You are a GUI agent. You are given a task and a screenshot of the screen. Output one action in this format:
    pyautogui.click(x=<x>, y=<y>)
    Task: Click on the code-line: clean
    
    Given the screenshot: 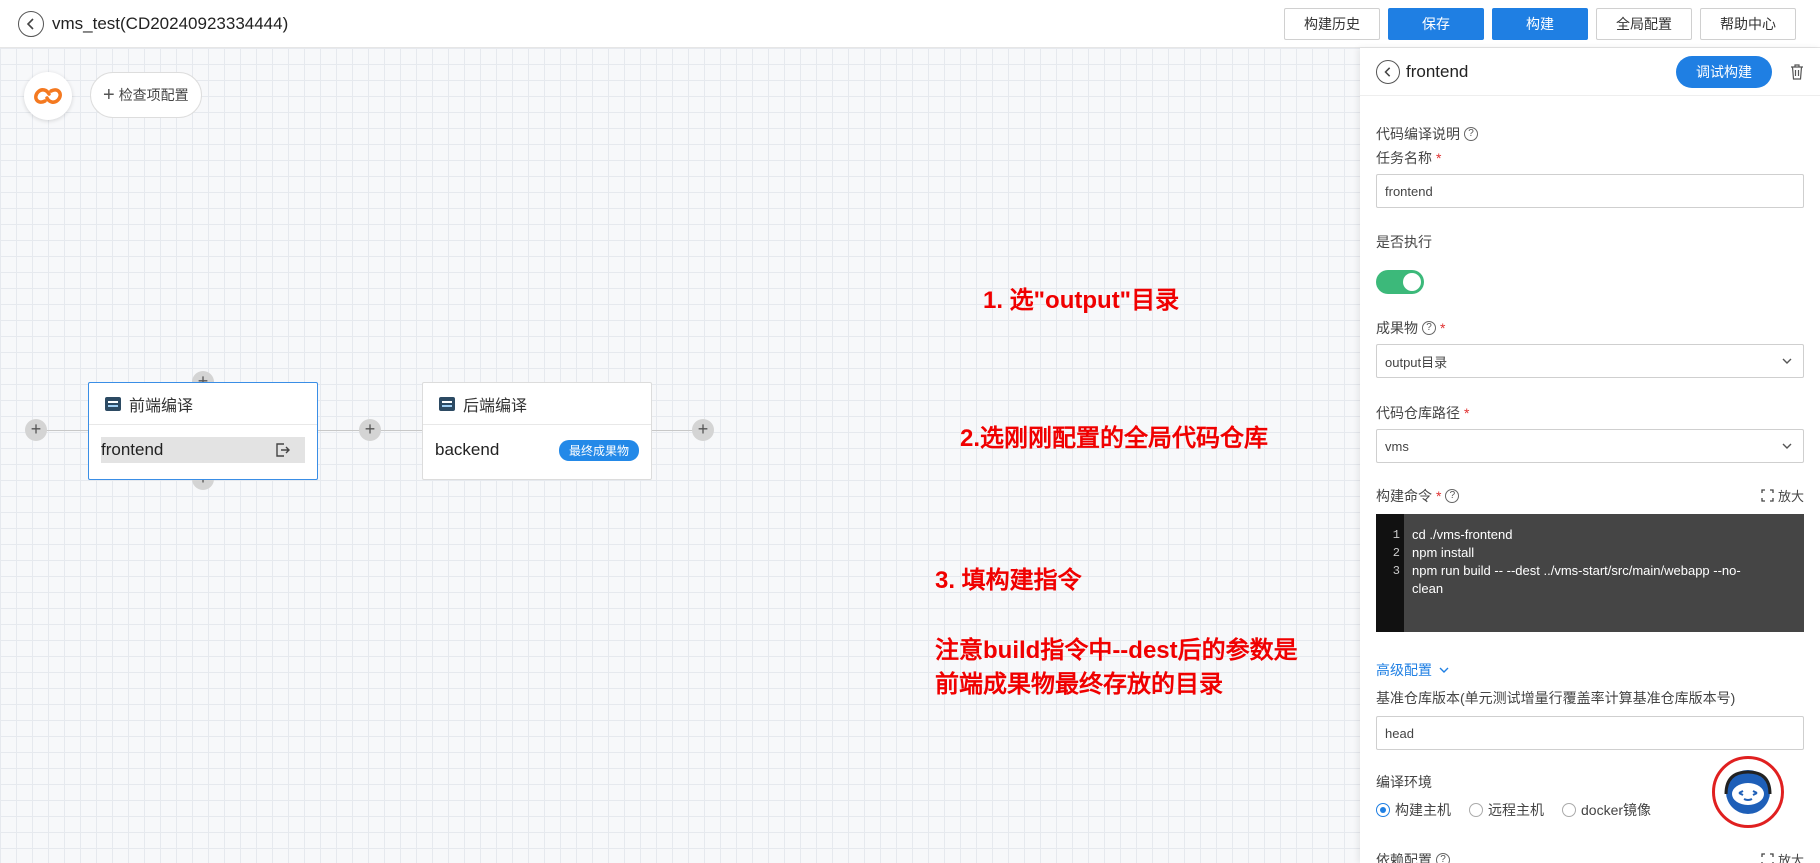 What is the action you would take?
    pyautogui.click(x=1428, y=588)
    